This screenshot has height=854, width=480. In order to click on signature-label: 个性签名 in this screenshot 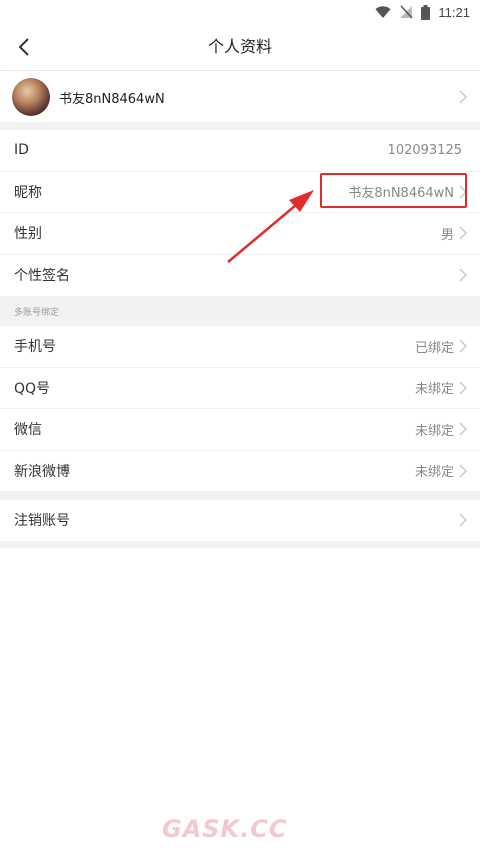, I will do `click(42, 275)`.